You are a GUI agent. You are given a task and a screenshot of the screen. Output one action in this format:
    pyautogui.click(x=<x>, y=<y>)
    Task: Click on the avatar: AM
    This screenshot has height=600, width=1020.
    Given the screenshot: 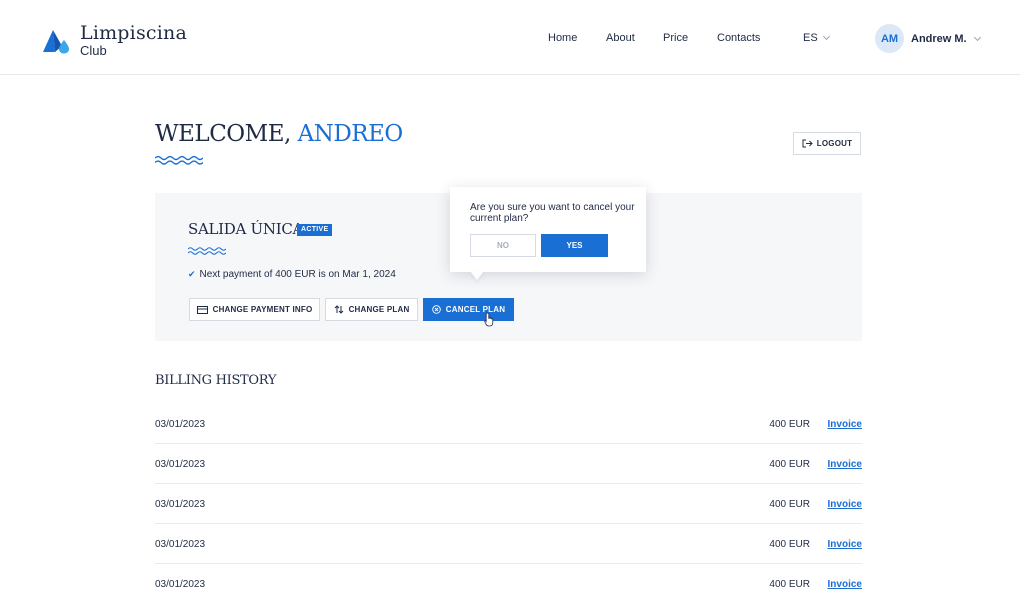 What is the action you would take?
    pyautogui.click(x=889, y=38)
    